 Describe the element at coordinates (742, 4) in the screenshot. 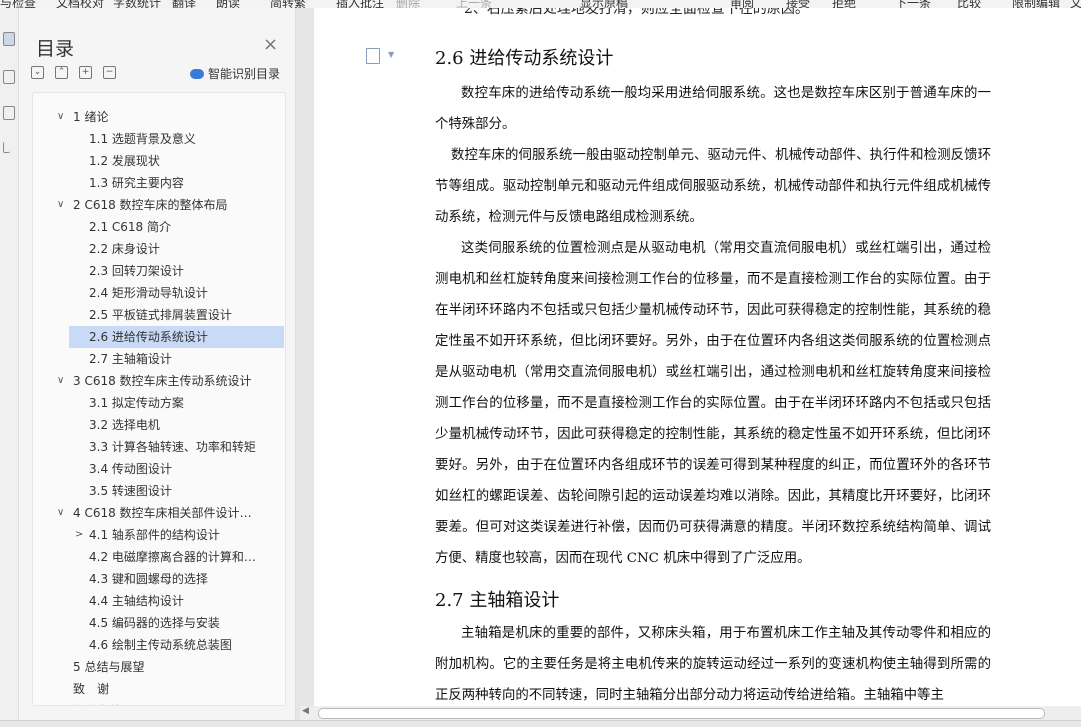

I see `toolbar-item: 审阅` at that location.